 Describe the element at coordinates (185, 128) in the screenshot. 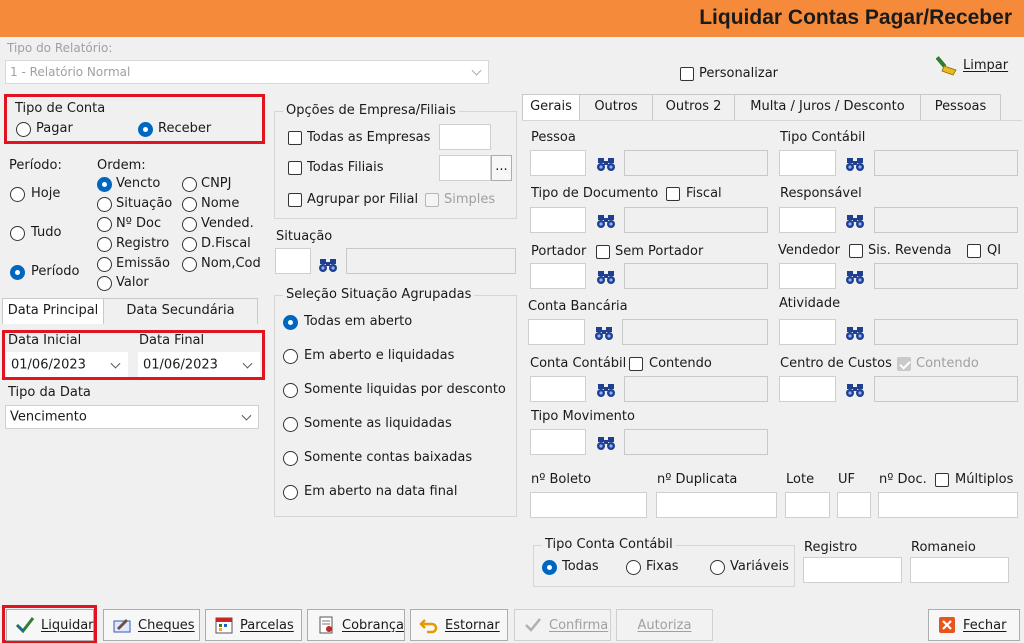

I see `receber-label: Receber` at that location.